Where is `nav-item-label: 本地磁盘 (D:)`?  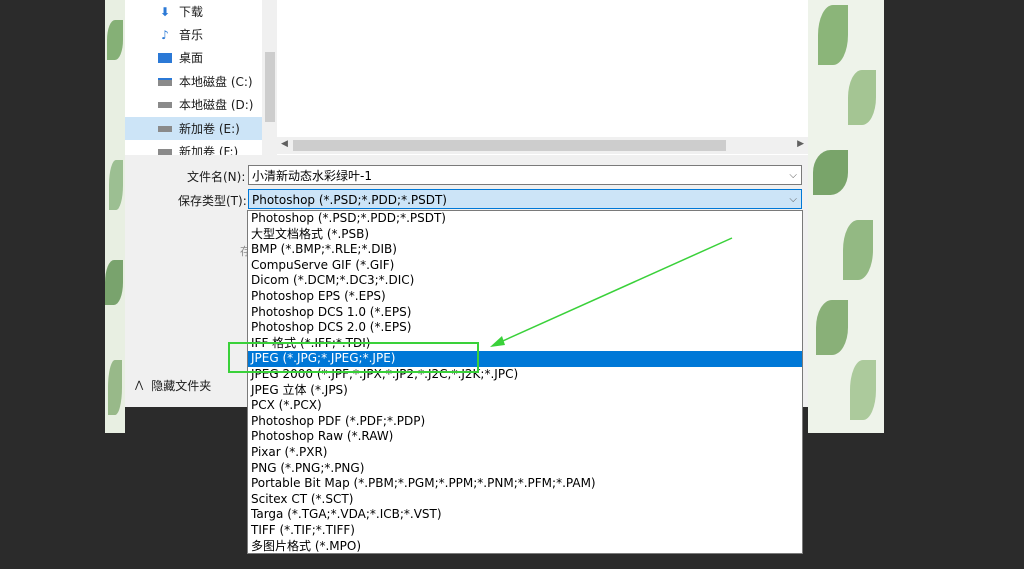
nav-item-label: 本地磁盘 (D:) is located at coordinates (216, 105).